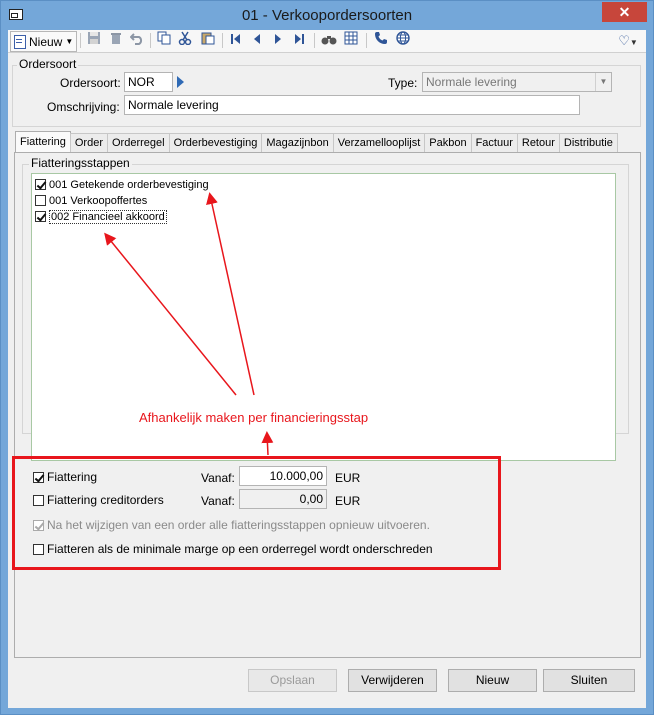  I want to click on tab-fiattering: Fiattering, so click(43, 141).